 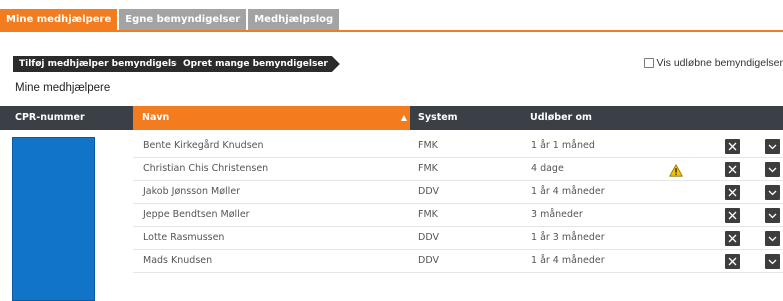 What do you see at coordinates (196, 214) in the screenshot?
I see `cell-navn: Jeppe Bendtsen Møller` at bounding box center [196, 214].